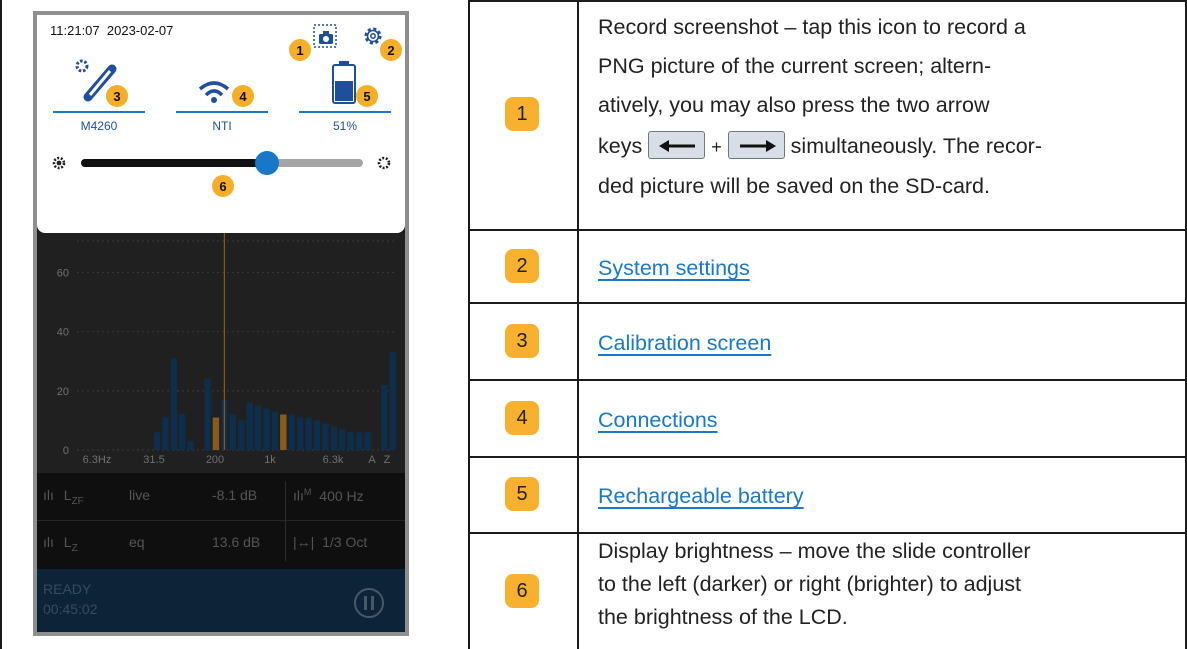 This screenshot has width=1187, height=649. What do you see at coordinates (270, 460) in the screenshot?
I see `x-tick-label: 1k` at bounding box center [270, 460].